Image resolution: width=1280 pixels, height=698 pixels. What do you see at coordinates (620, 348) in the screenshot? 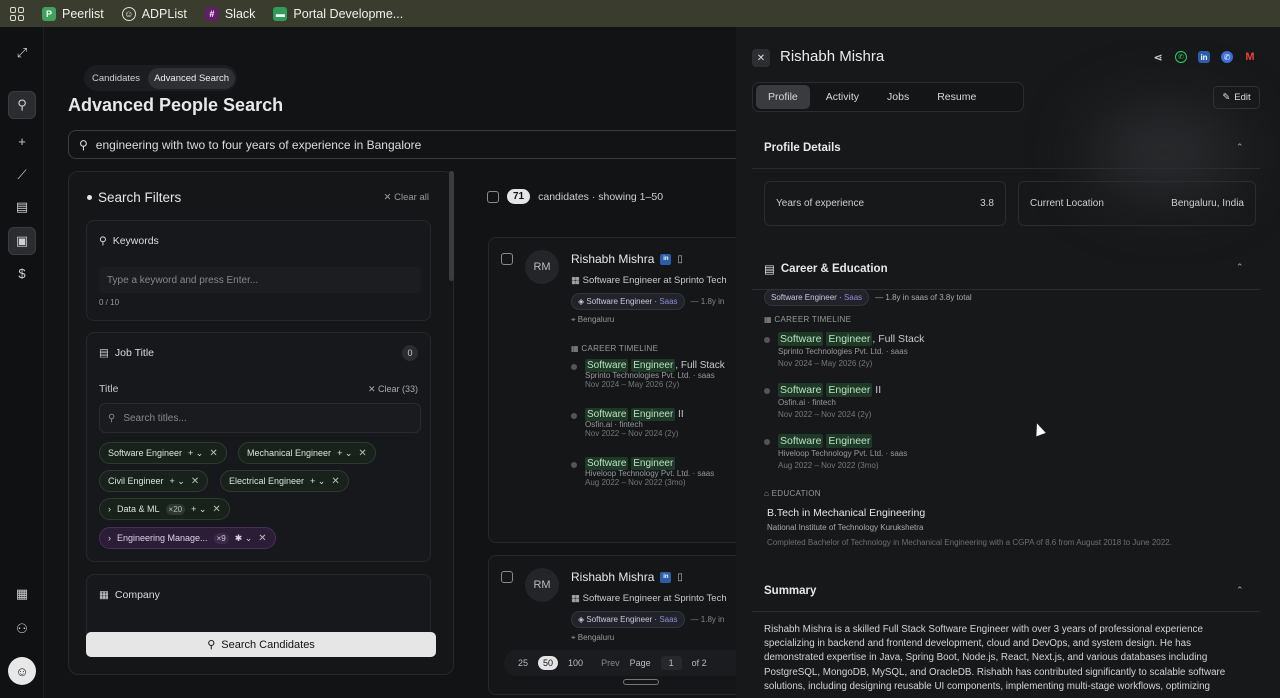
I see `timeline-label-text: CAREER TIMELINE` at bounding box center [620, 348].